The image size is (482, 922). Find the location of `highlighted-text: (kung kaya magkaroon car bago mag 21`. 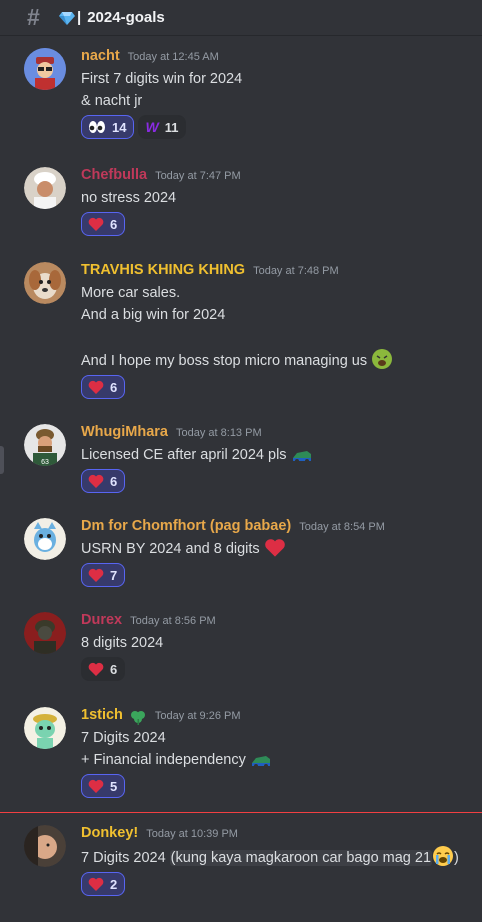

highlighted-text: (kung kaya magkaroon car bago mag 21 is located at coordinates (301, 858).